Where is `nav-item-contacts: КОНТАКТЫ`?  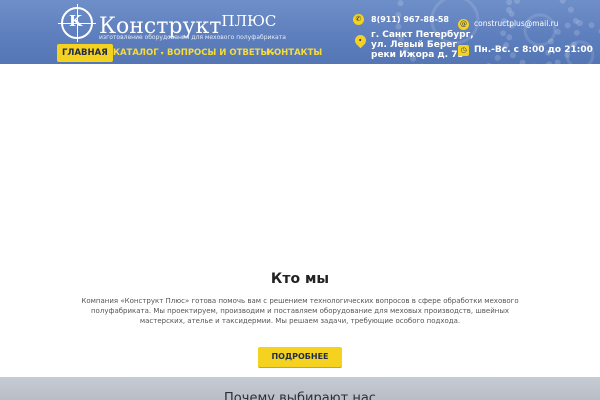
nav-item-contacts: КОНТАКТЫ is located at coordinates (294, 53).